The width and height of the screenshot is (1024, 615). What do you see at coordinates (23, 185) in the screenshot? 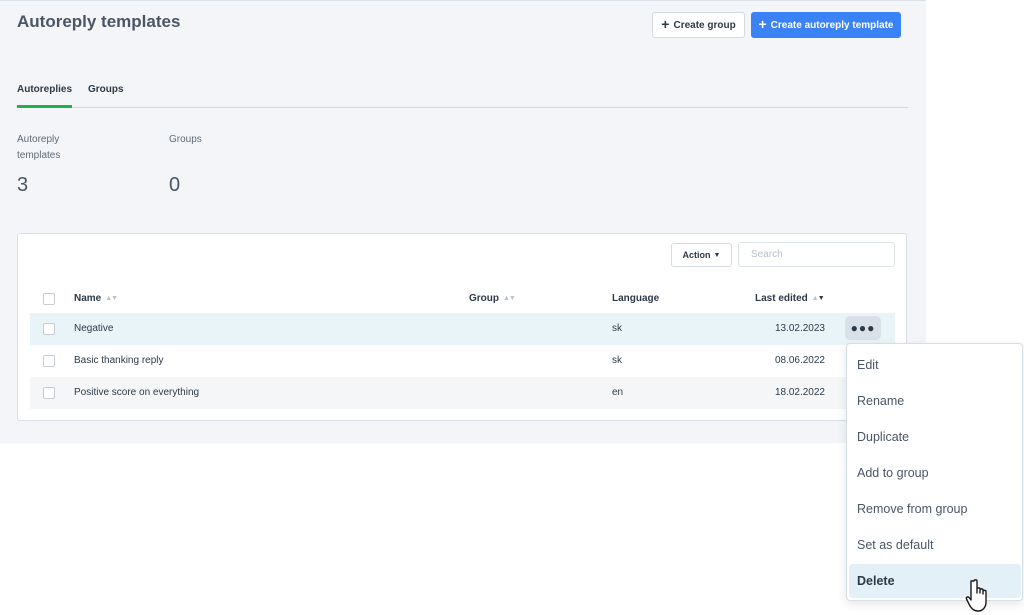
I see `stat-autoreply-templates-value: 3` at bounding box center [23, 185].